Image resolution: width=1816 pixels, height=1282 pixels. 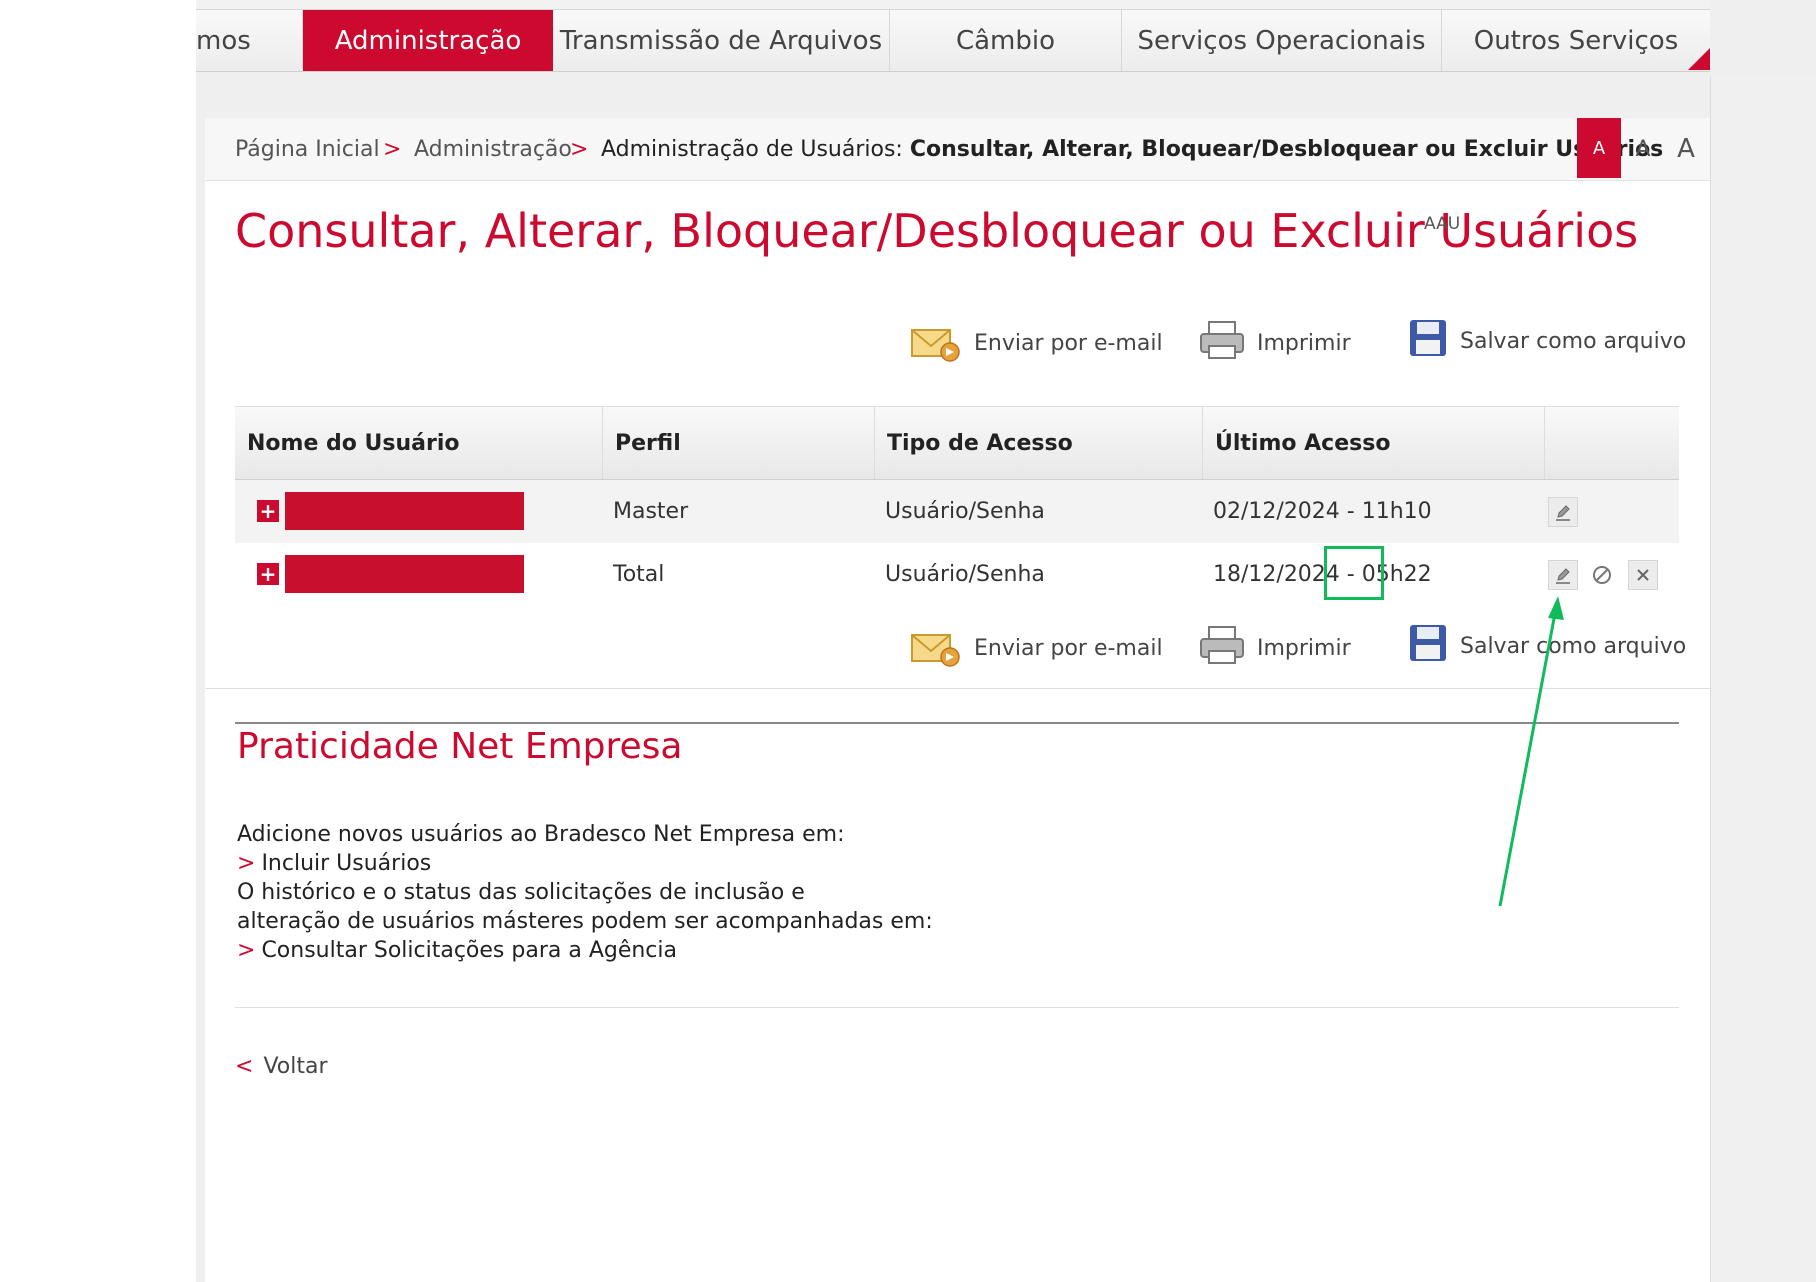 I want to click on breadcrumb-home: Página Inicial, so click(x=307, y=149).